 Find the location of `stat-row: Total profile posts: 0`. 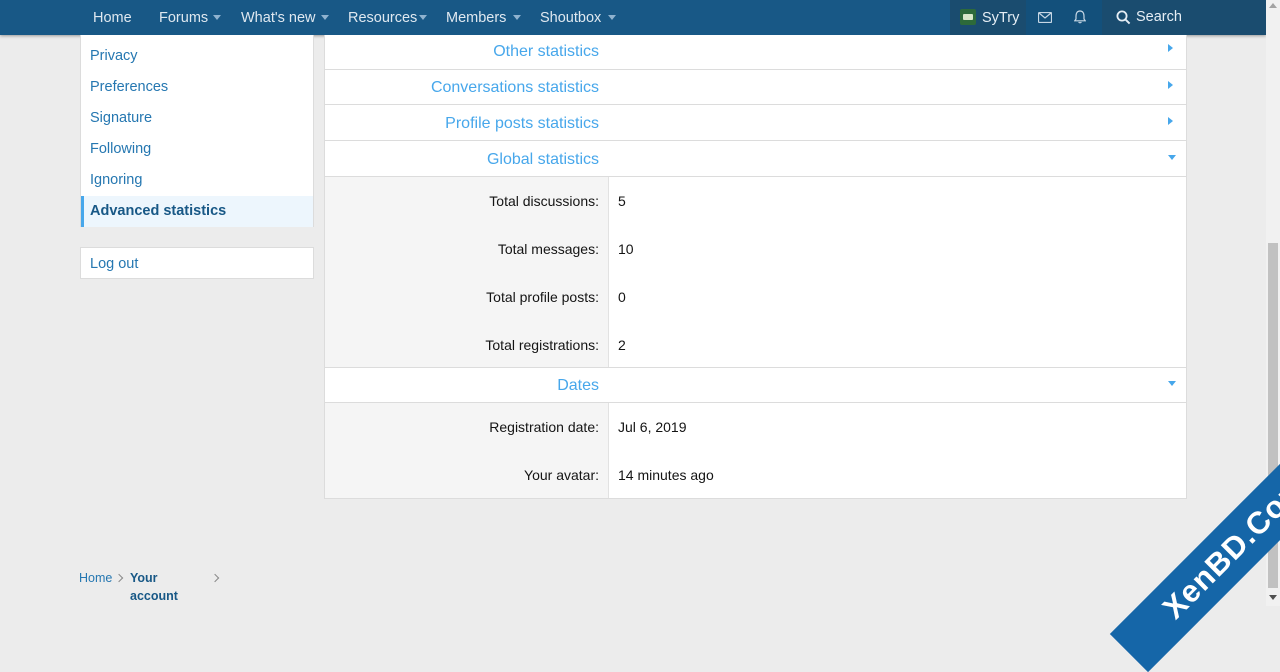

stat-row: Total profile posts: 0 is located at coordinates (755, 297).